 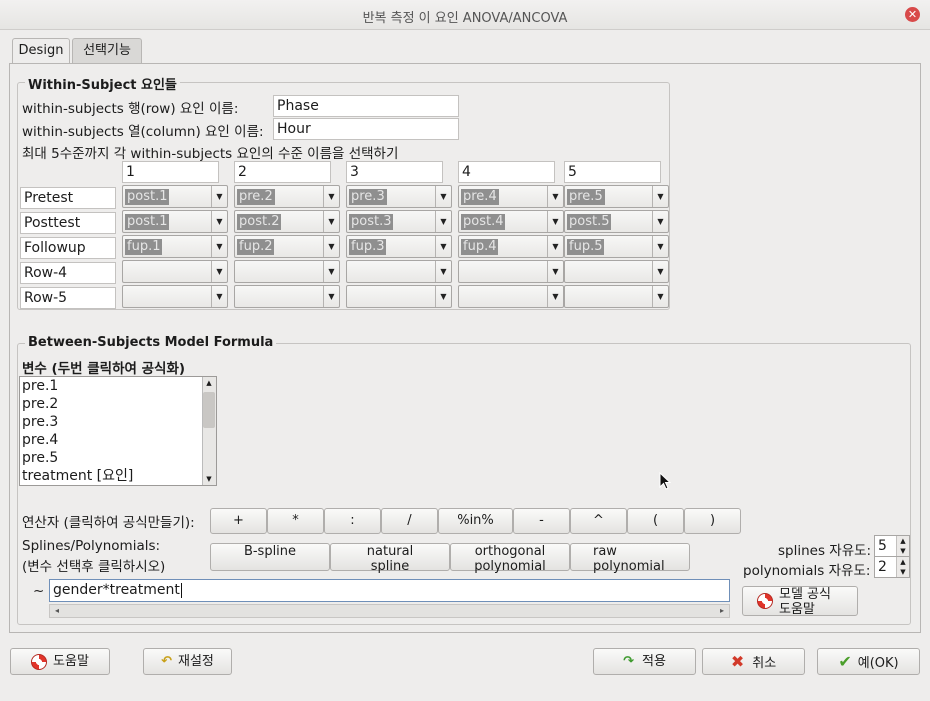 What do you see at coordinates (630, 558) in the screenshot?
I see `raw-polynomial-button: raw polynomial` at bounding box center [630, 558].